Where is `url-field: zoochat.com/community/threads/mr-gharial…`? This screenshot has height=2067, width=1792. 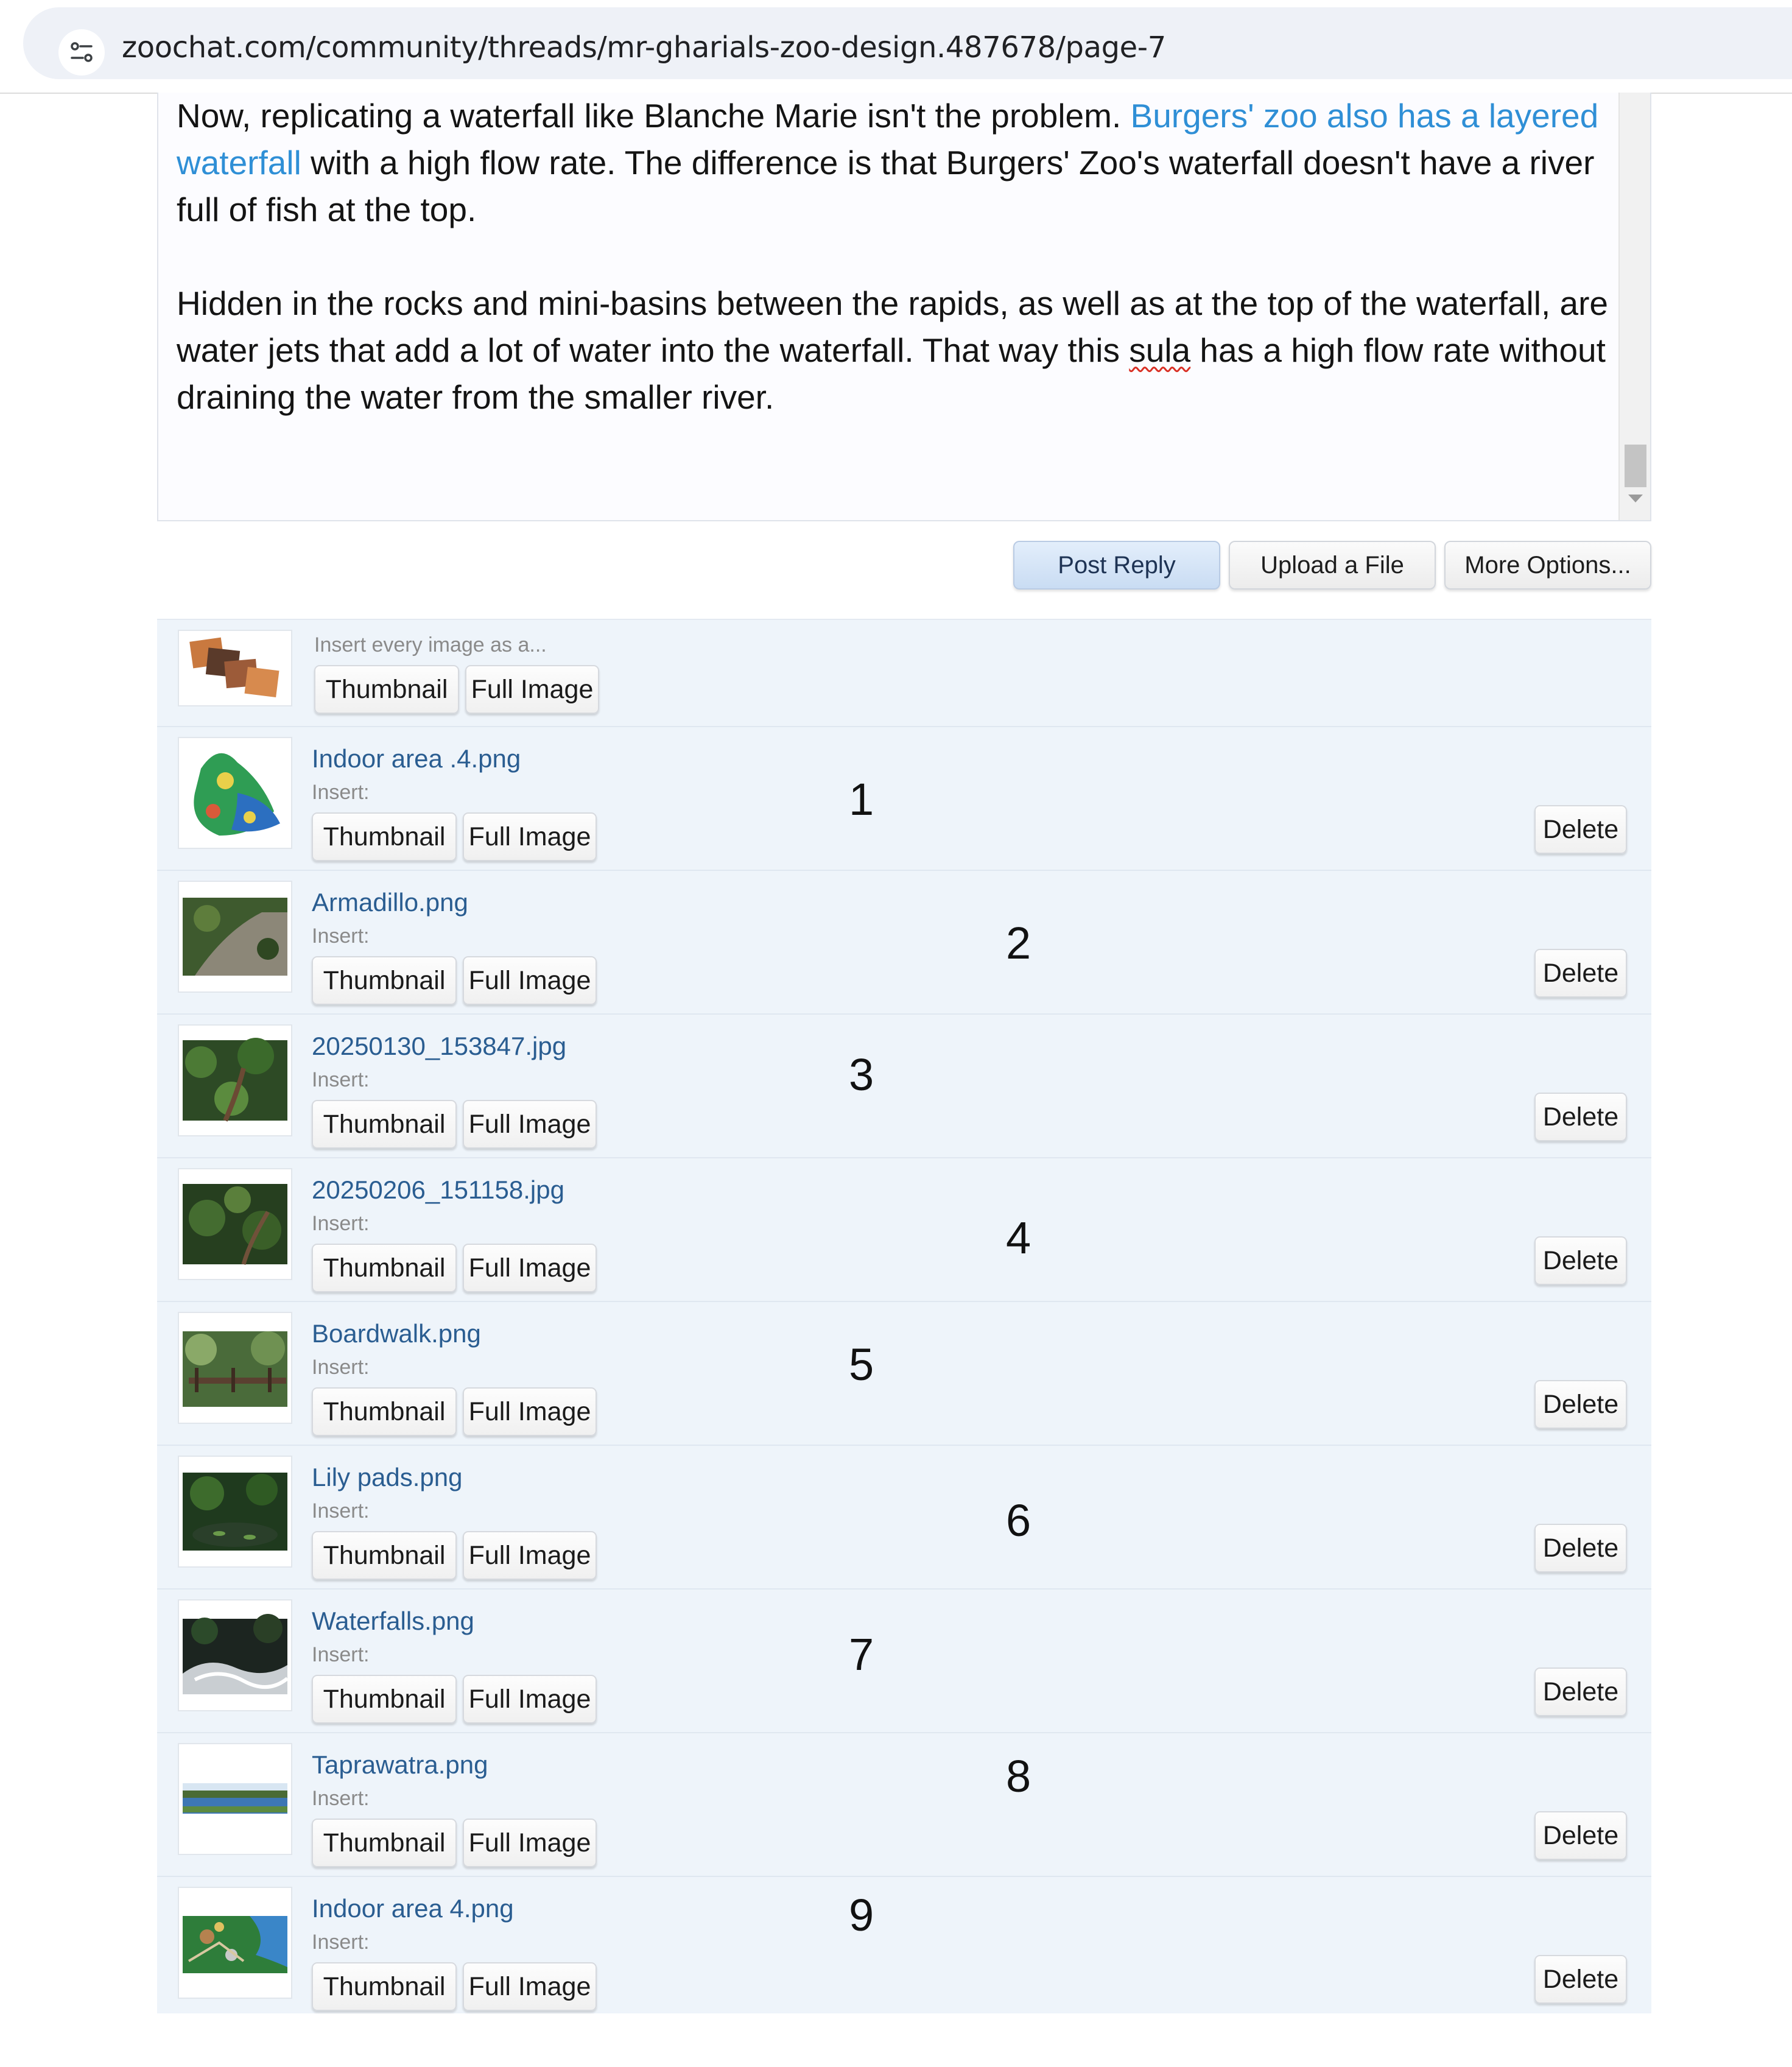 url-field: zoochat.com/community/threads/mr-gharial… is located at coordinates (907, 43).